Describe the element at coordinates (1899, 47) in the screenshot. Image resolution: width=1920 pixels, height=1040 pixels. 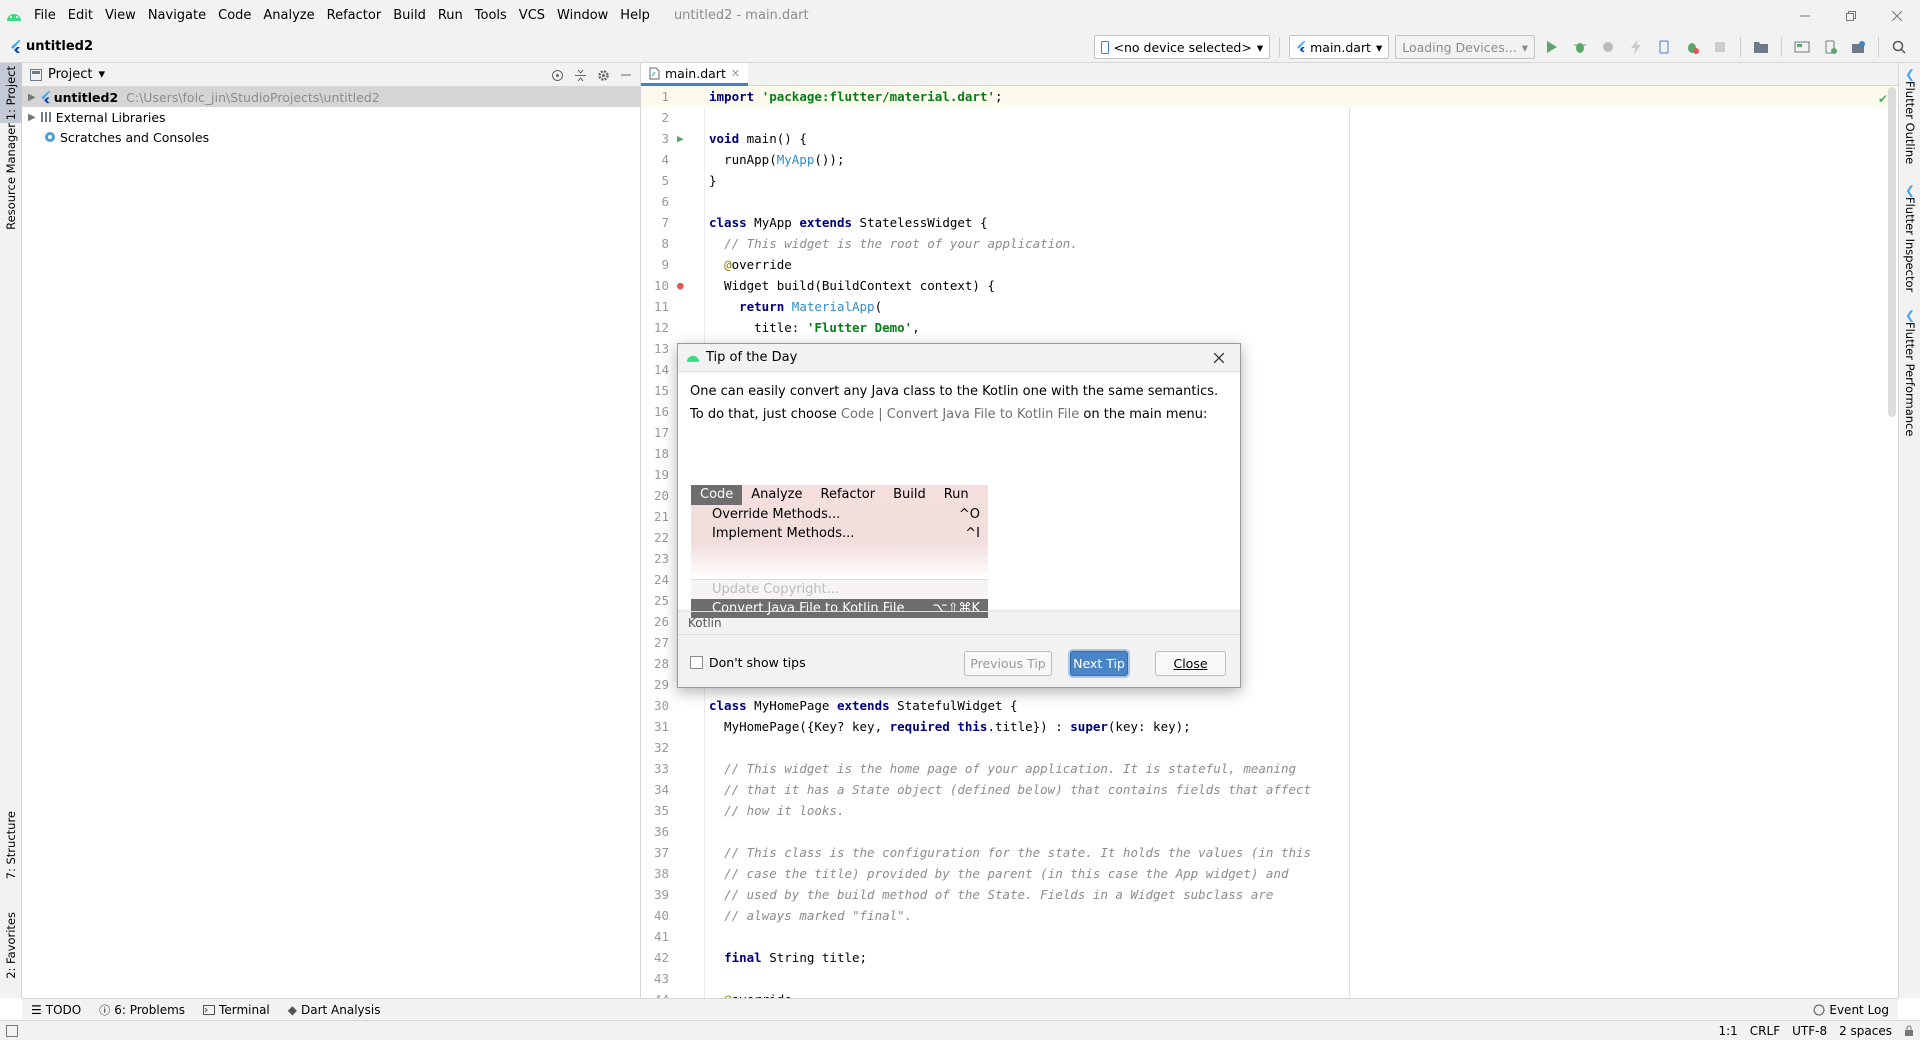
I see `search-icon` at that location.